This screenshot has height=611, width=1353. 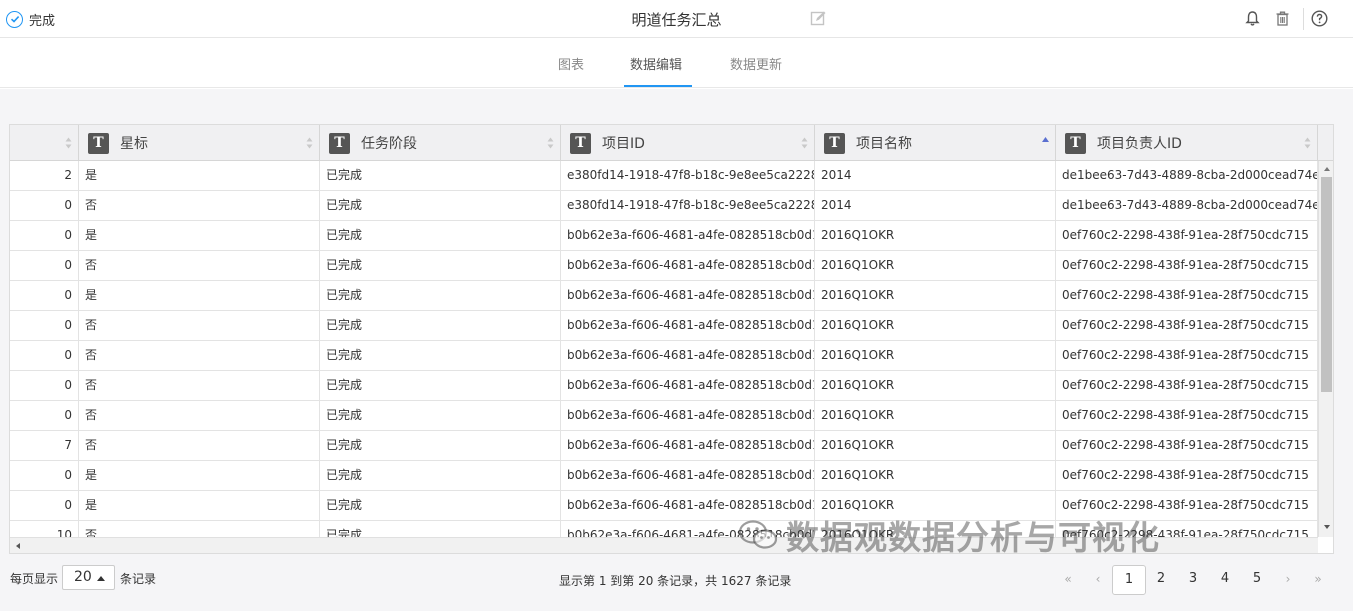 What do you see at coordinates (688, 143) in the screenshot?
I see `column-header-project-id: T 项目ID` at bounding box center [688, 143].